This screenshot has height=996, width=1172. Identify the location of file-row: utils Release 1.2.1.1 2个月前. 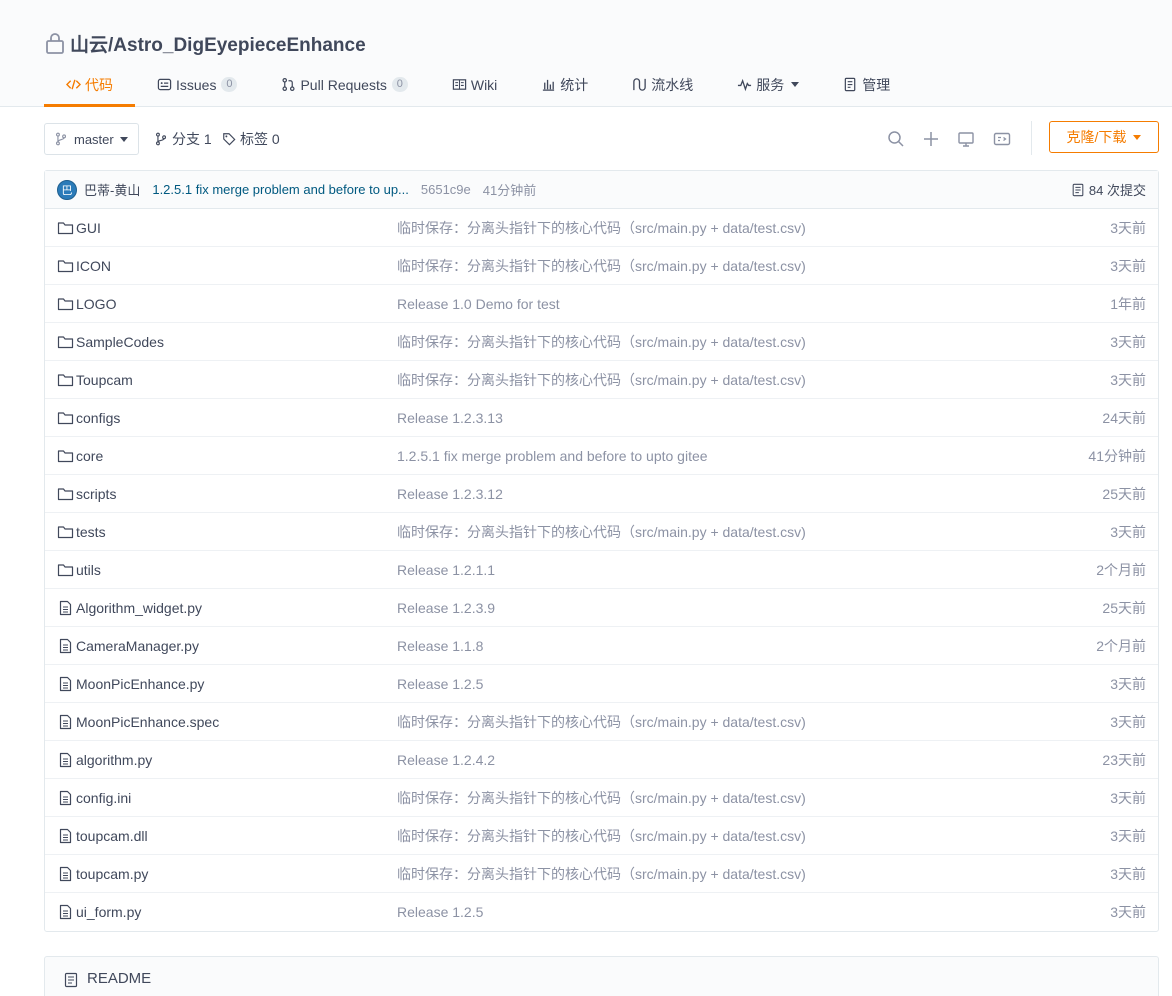
(601, 570).